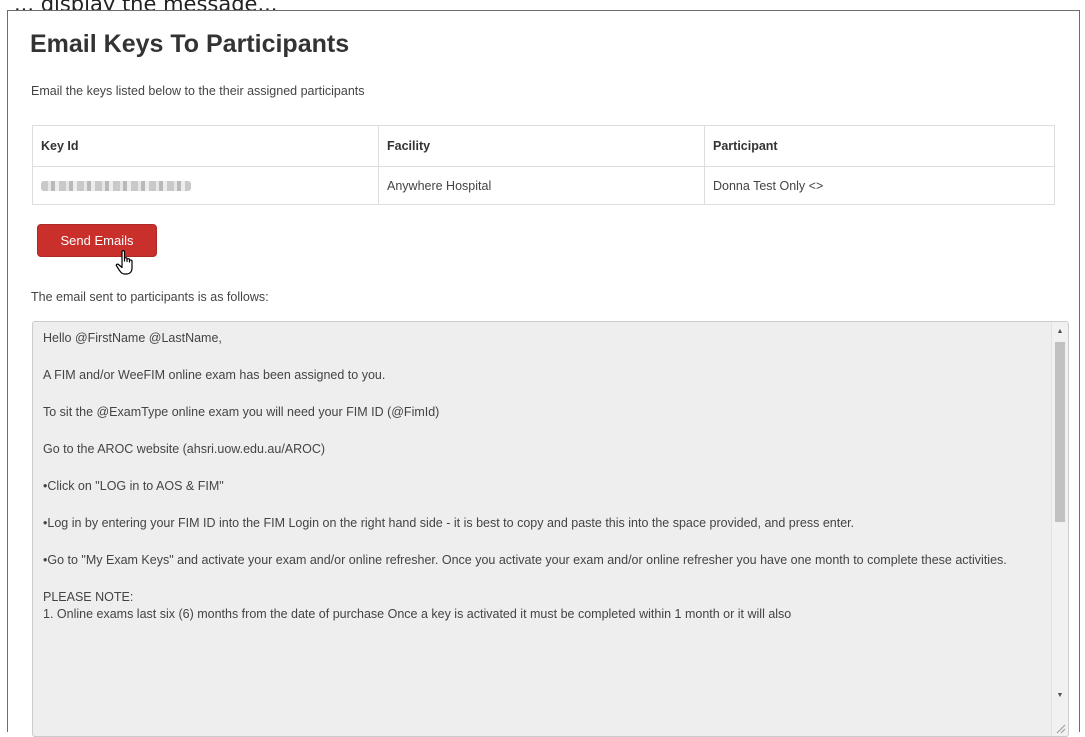 The height and width of the screenshot is (737, 1085). What do you see at coordinates (1060, 728) in the screenshot?
I see `resize-grip-icon` at bounding box center [1060, 728].